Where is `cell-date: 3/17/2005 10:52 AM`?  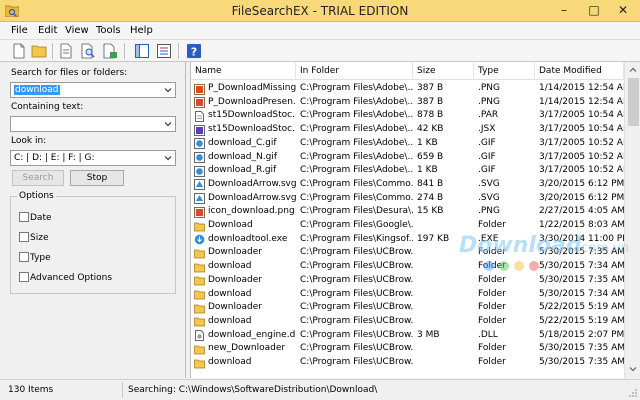
cell-date: 3/17/2005 10:52 AM is located at coordinates (579, 158).